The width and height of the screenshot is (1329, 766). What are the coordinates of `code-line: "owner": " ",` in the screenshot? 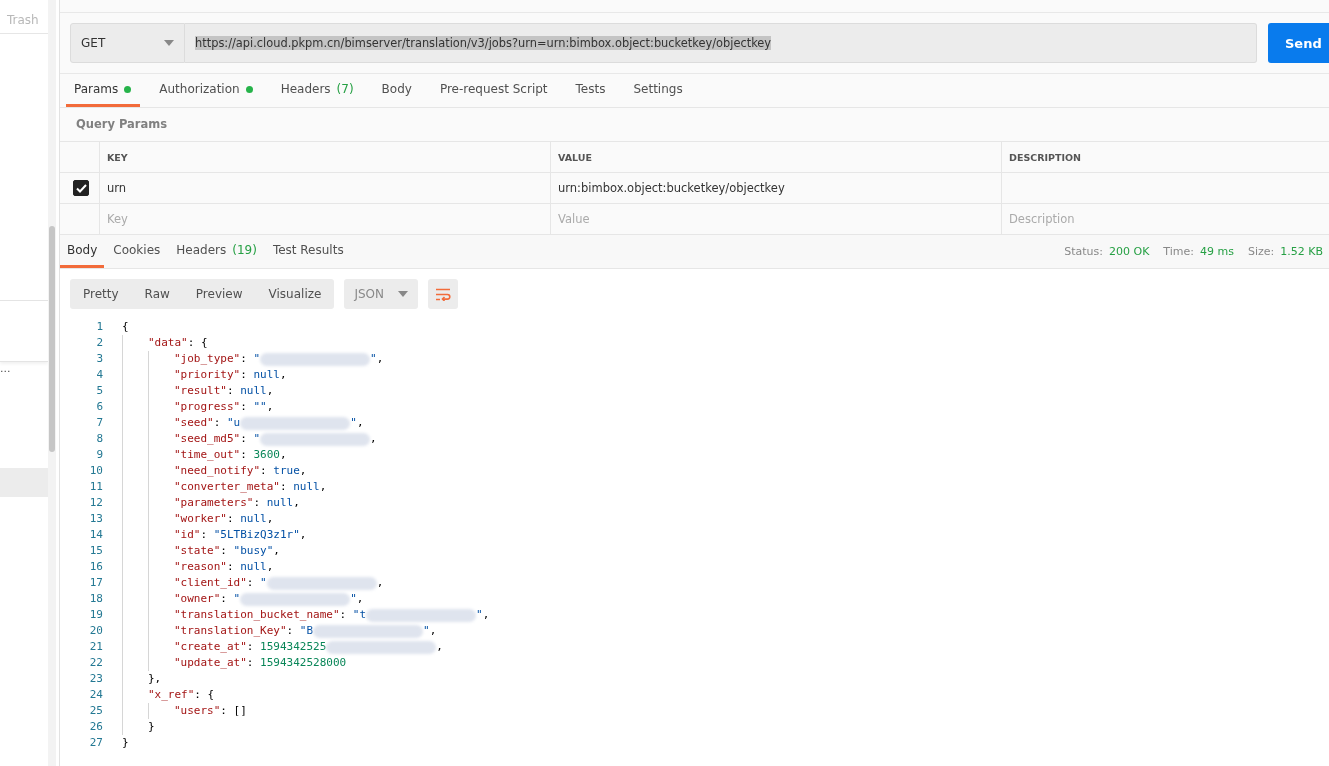 It's located at (269, 599).